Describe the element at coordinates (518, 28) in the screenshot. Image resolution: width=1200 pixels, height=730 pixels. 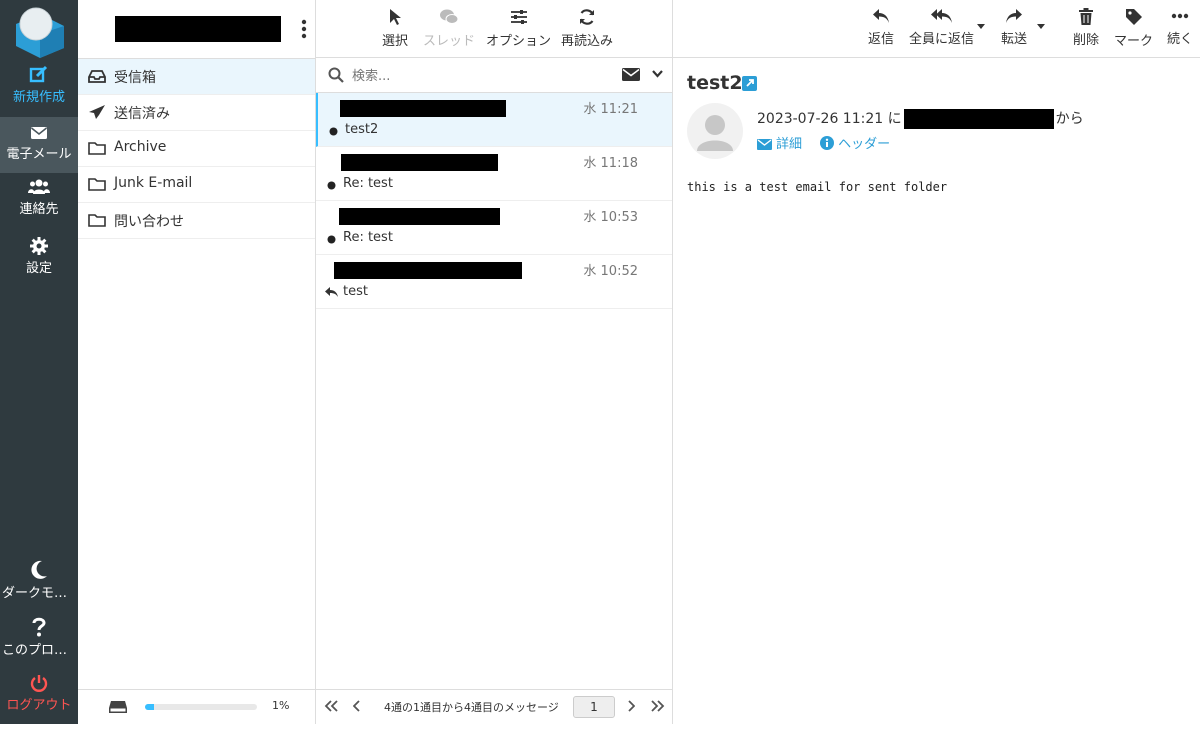
I see `options-button: オプション` at that location.